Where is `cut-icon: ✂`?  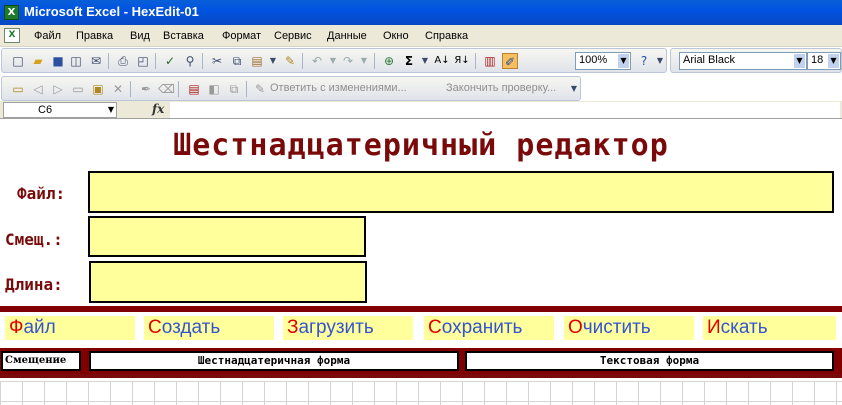
cut-icon: ✂ is located at coordinates (217, 61).